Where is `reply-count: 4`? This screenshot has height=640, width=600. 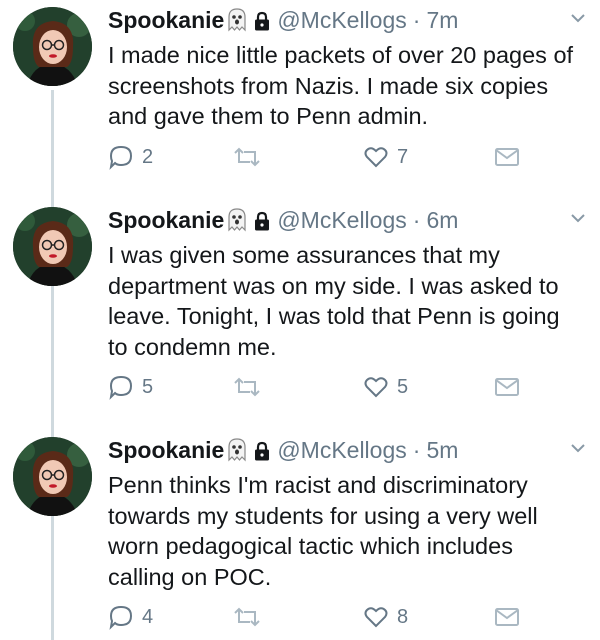 reply-count: 4 is located at coordinates (148, 616).